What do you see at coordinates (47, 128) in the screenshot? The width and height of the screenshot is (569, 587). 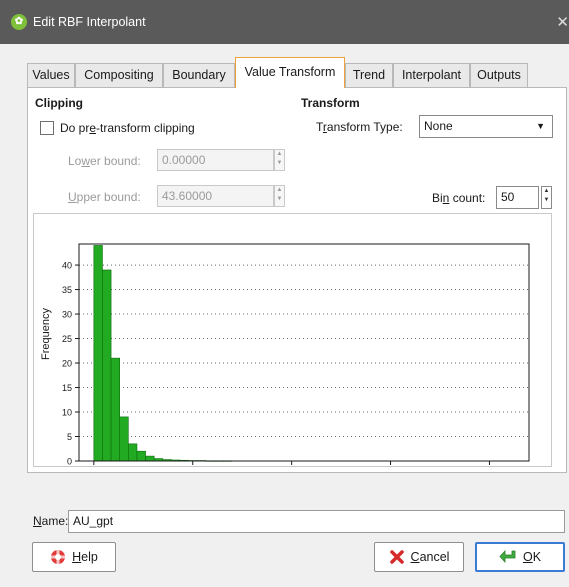 I see `pre-transform-clipping-checkbox` at bounding box center [47, 128].